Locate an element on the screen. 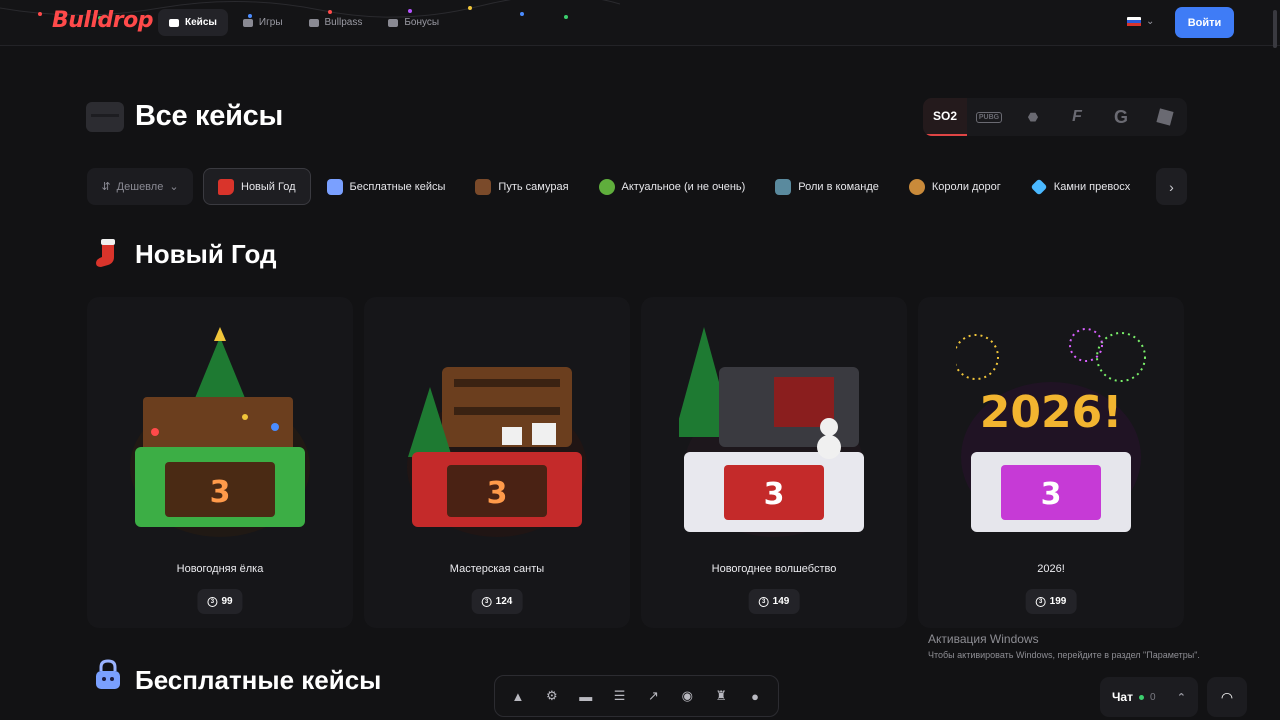 The image size is (1280, 720). nav-item-bullpass: Bullpass is located at coordinates (336, 22).